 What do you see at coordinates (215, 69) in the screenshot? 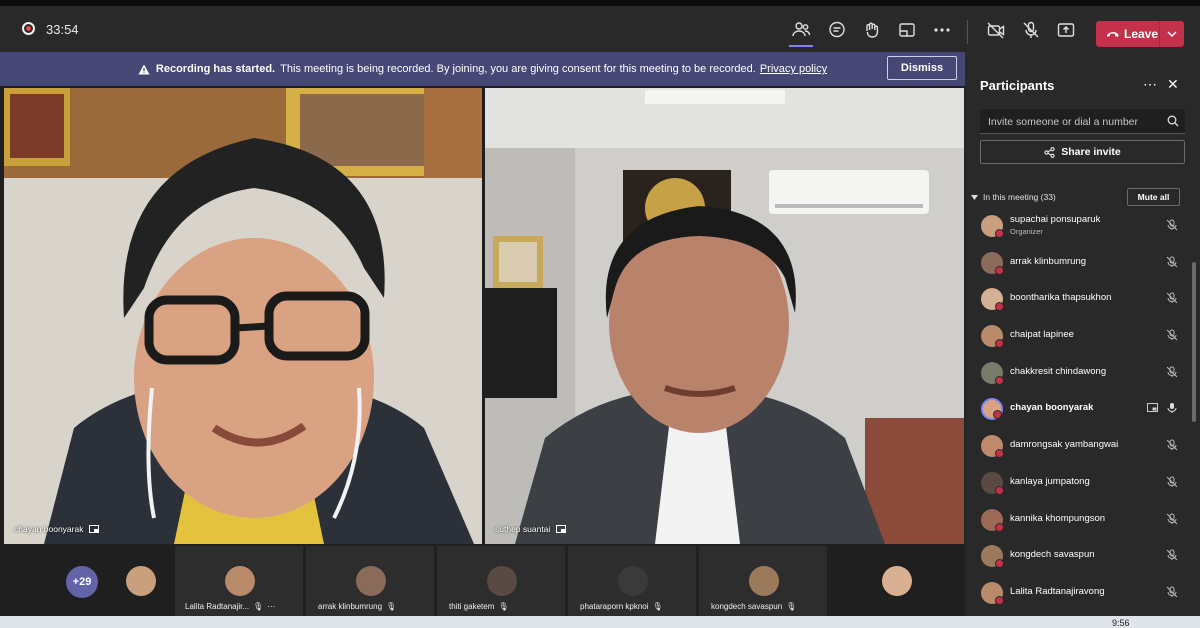
I see `banner-title: Recording has started.` at bounding box center [215, 69].